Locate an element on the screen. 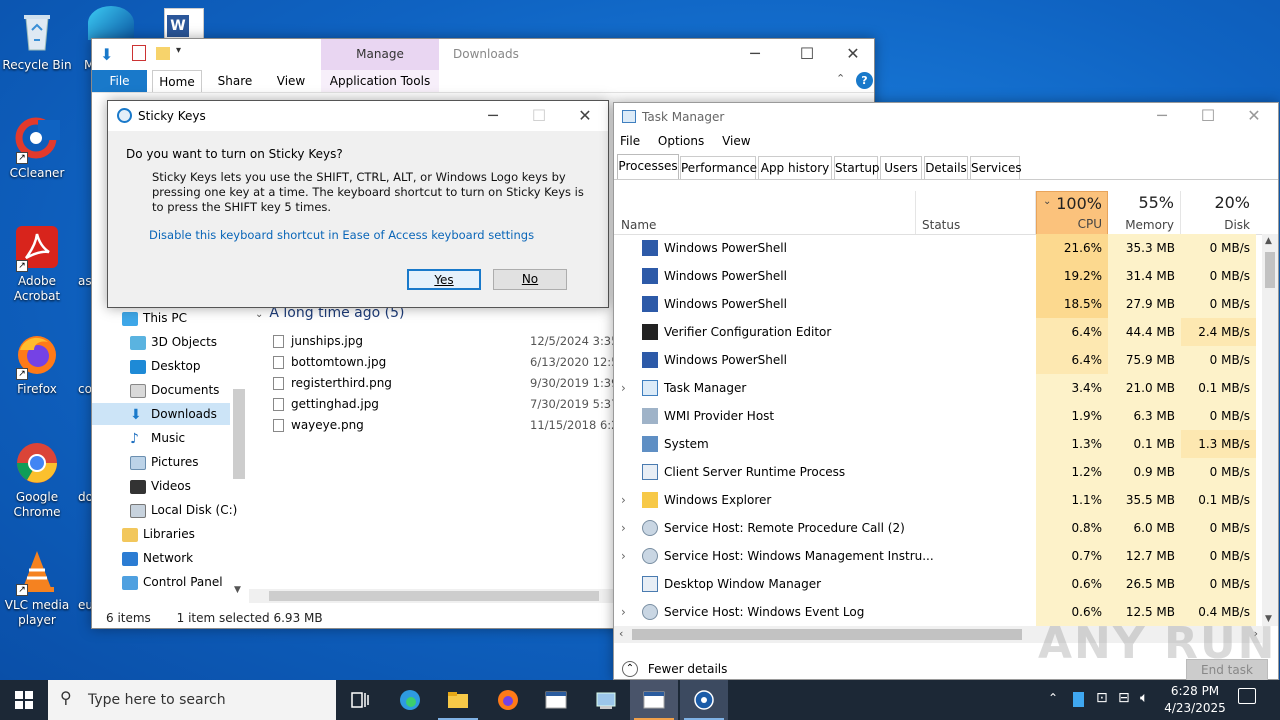  desktop-icon-firefox: ↗ Firefox is located at coordinates (37, 364).